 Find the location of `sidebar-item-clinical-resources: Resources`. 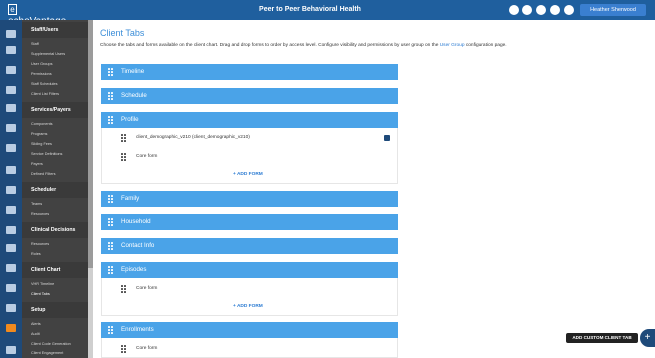

sidebar-item-clinical-resources: Resources is located at coordinates (59, 244).